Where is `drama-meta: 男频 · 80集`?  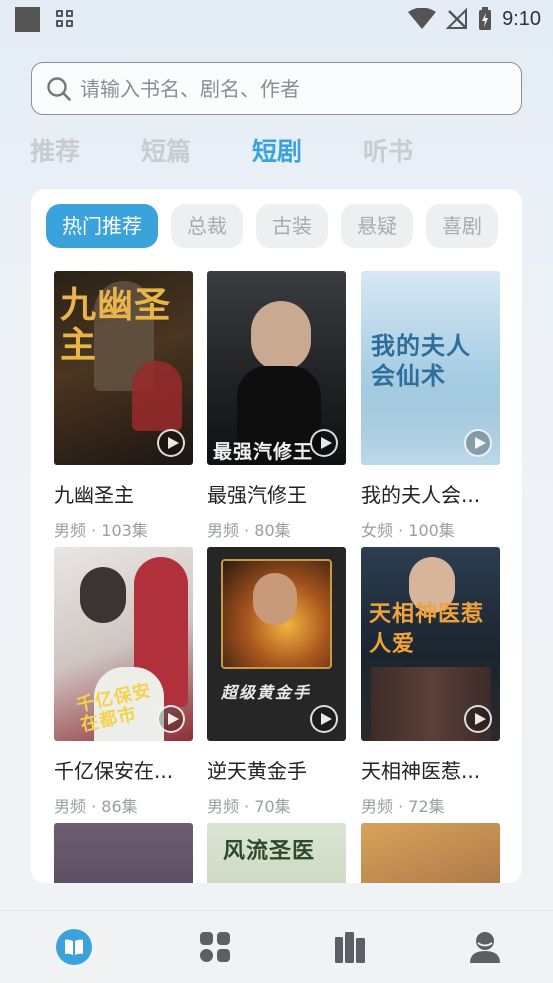
drama-meta: 男频 · 80集 is located at coordinates (249, 530).